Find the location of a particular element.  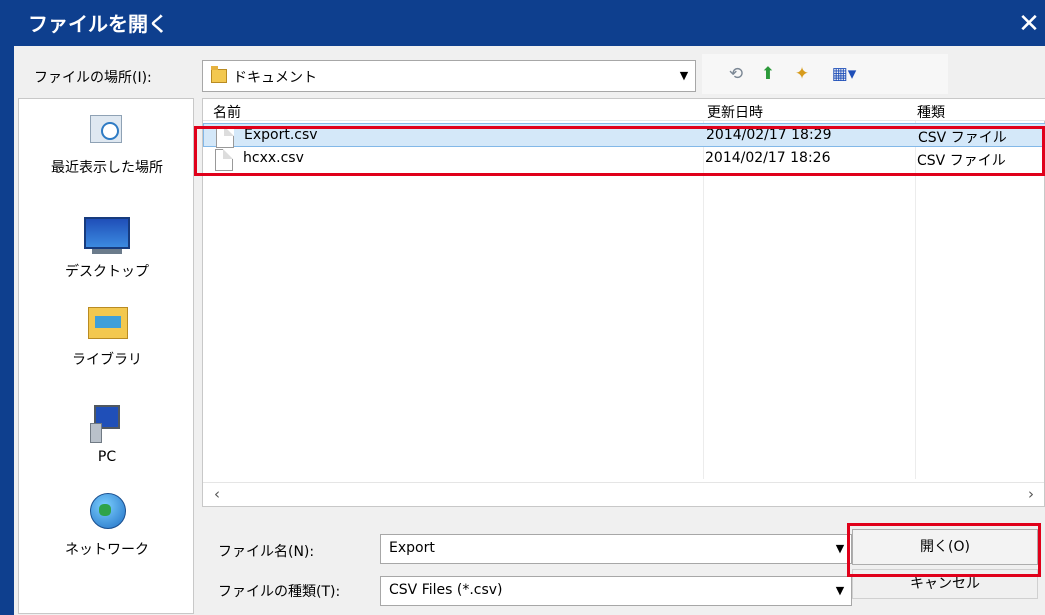

open-button: 開く(O) is located at coordinates (945, 547).